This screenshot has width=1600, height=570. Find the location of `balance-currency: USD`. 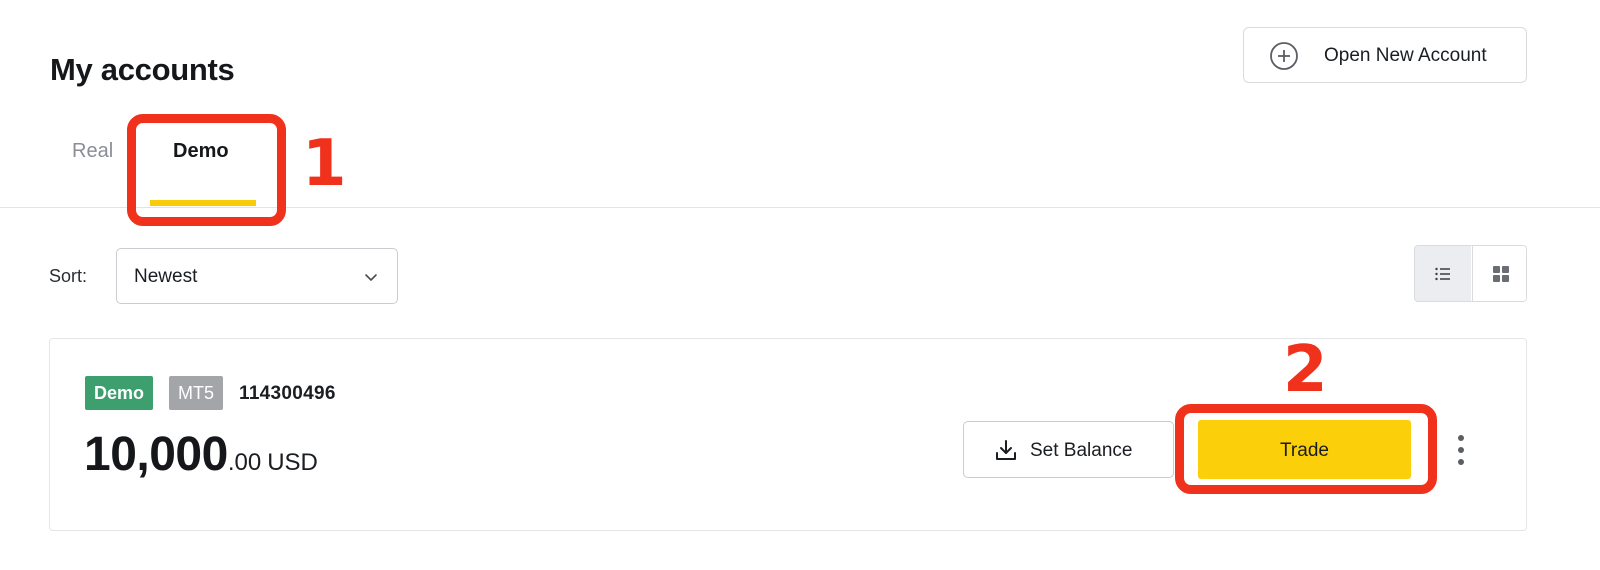

balance-currency: USD is located at coordinates (292, 462).